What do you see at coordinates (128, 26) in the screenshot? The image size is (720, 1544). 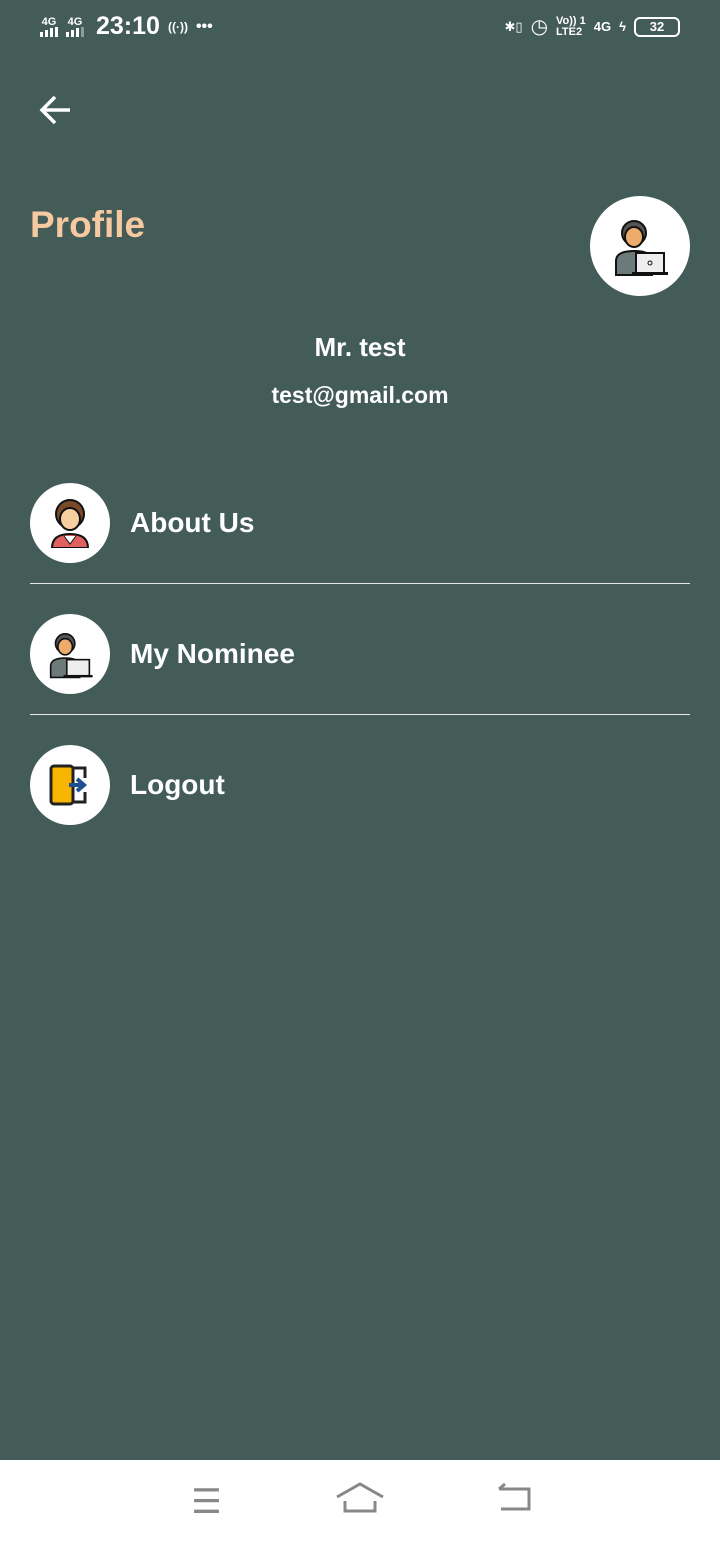 I see `clock: 23:10` at bounding box center [128, 26].